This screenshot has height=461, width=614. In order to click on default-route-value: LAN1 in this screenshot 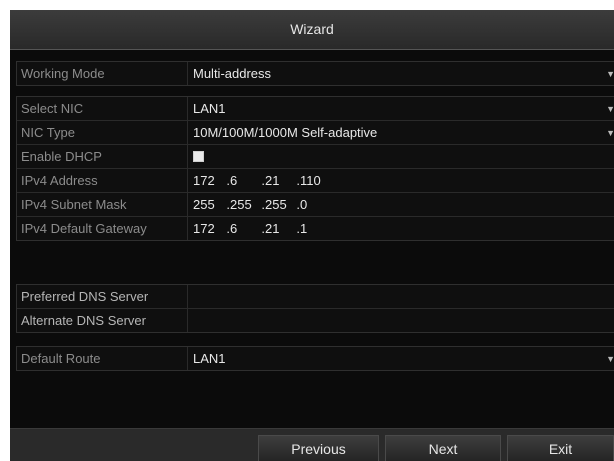, I will do `click(209, 358)`.